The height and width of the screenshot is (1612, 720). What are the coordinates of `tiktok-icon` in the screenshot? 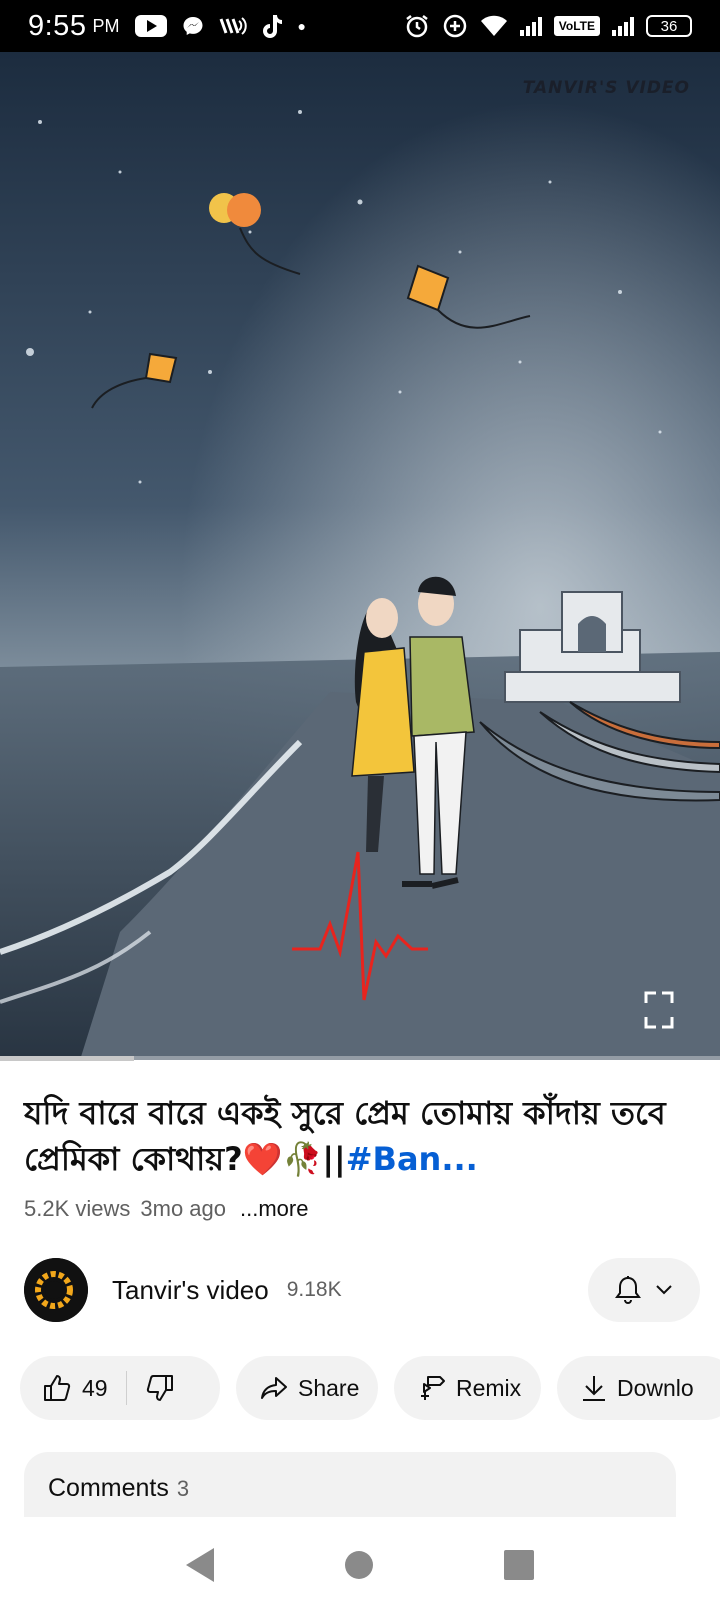 It's located at (272, 26).